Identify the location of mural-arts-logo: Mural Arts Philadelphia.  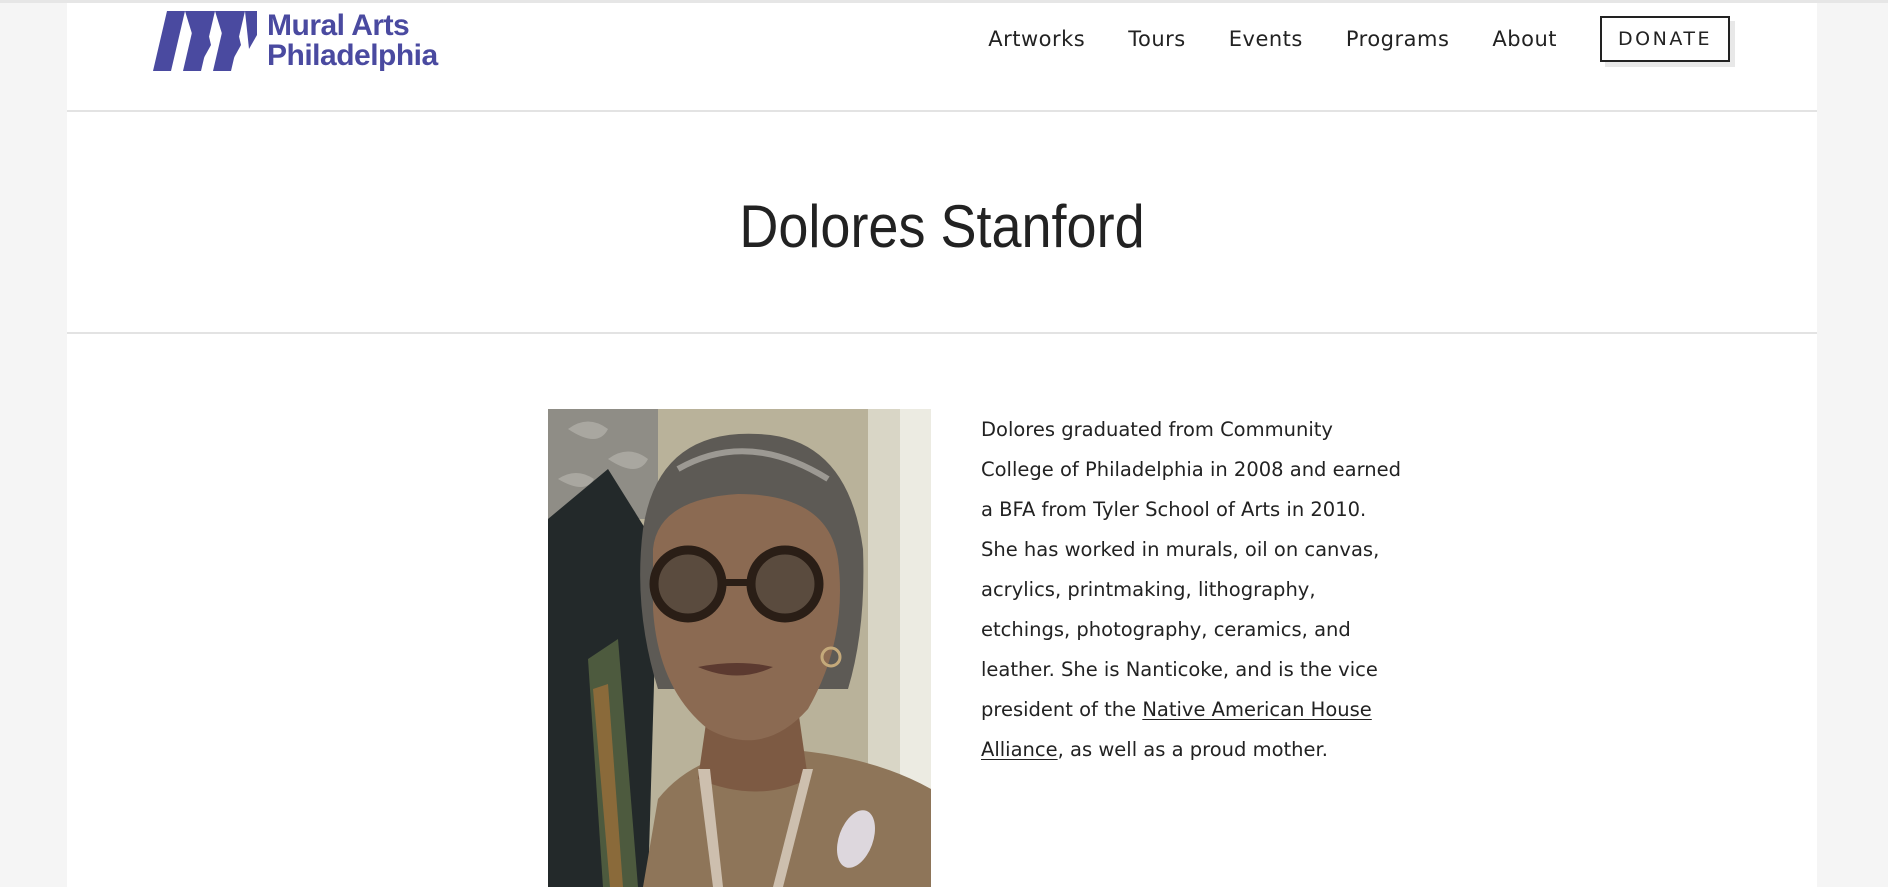
(295, 38).